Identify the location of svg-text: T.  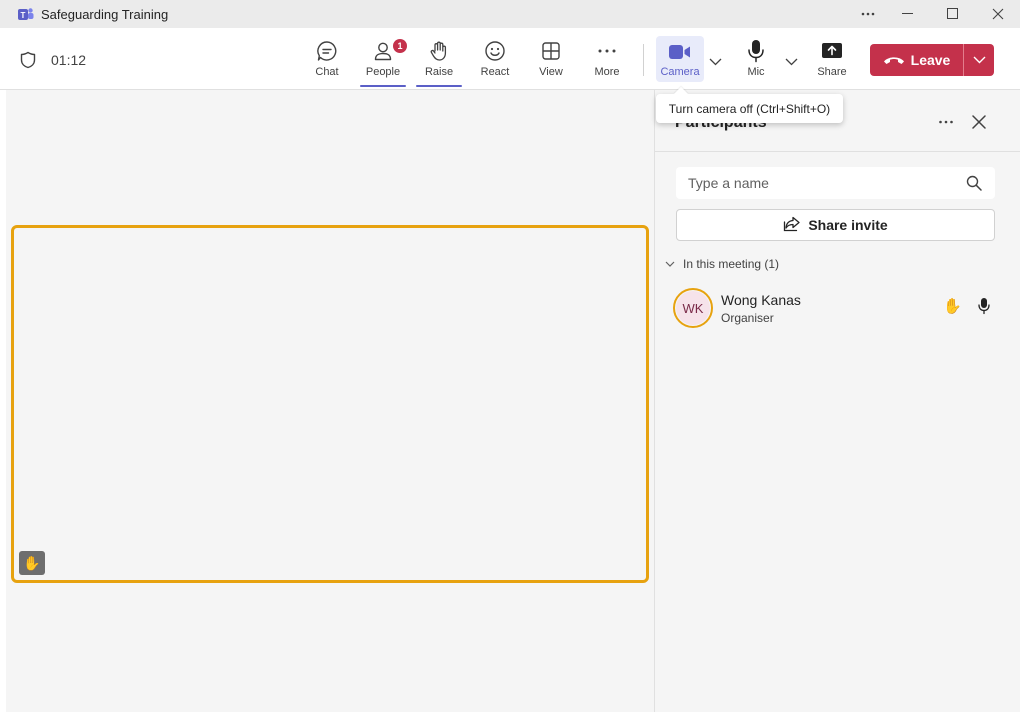
(23, 15).